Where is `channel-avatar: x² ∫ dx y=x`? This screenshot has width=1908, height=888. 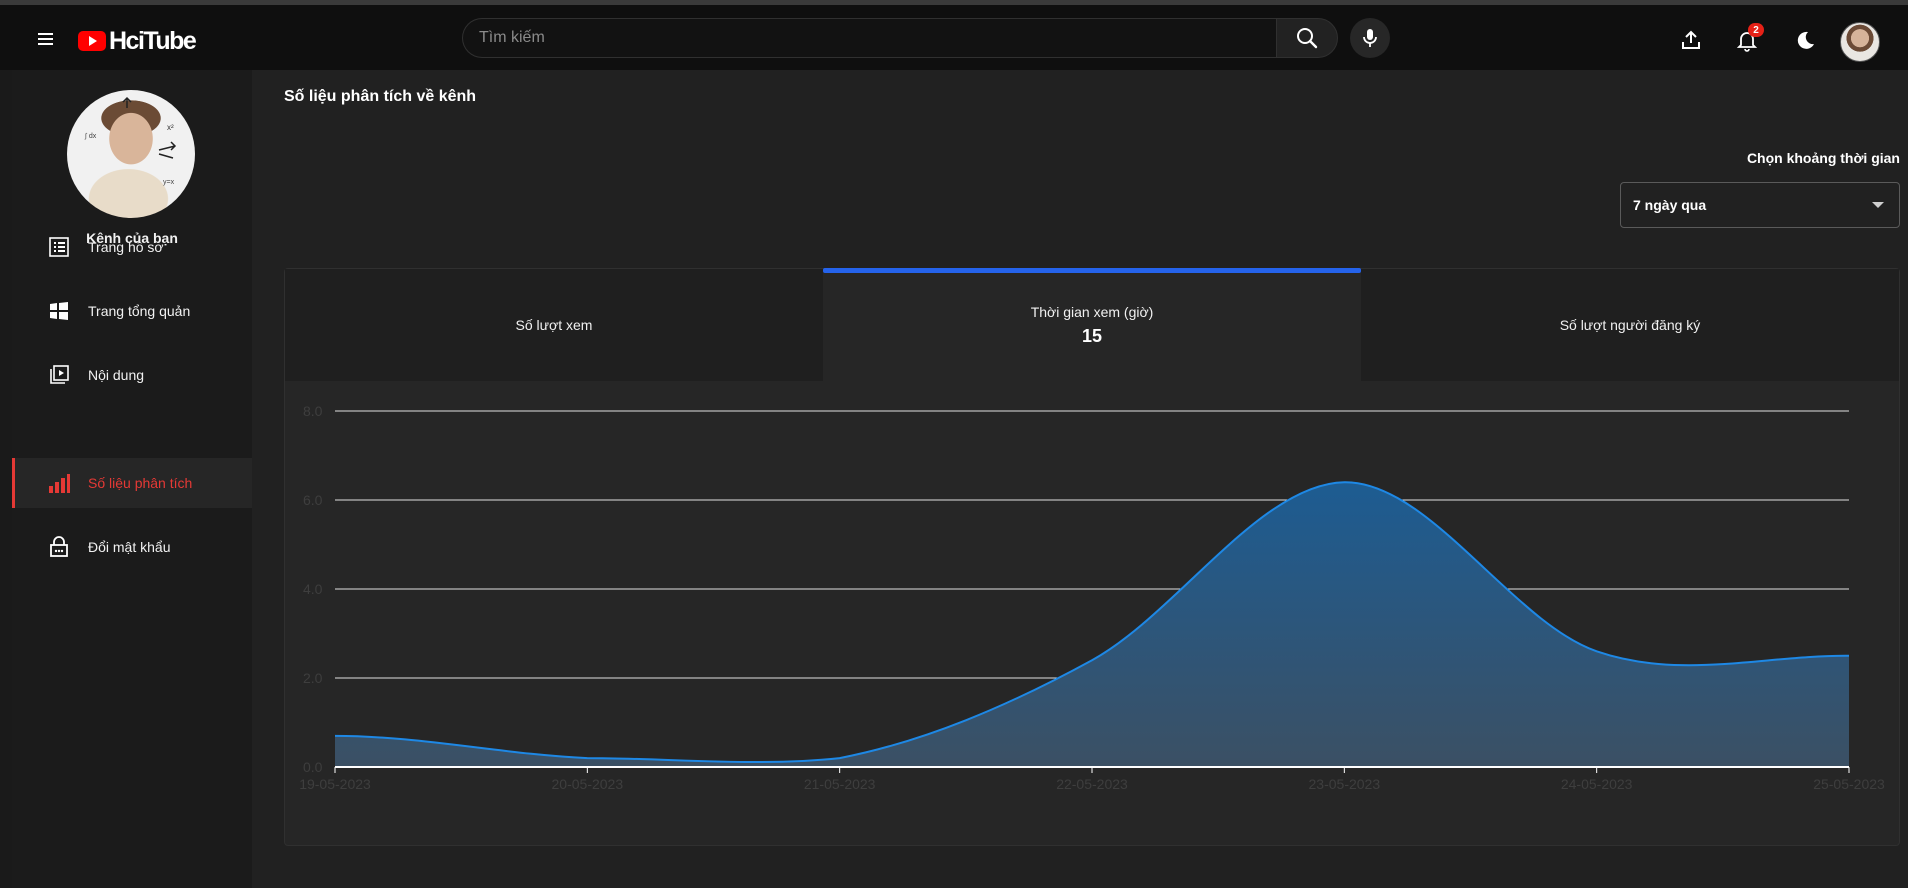 channel-avatar: x² ∫ dx y=x is located at coordinates (131, 154).